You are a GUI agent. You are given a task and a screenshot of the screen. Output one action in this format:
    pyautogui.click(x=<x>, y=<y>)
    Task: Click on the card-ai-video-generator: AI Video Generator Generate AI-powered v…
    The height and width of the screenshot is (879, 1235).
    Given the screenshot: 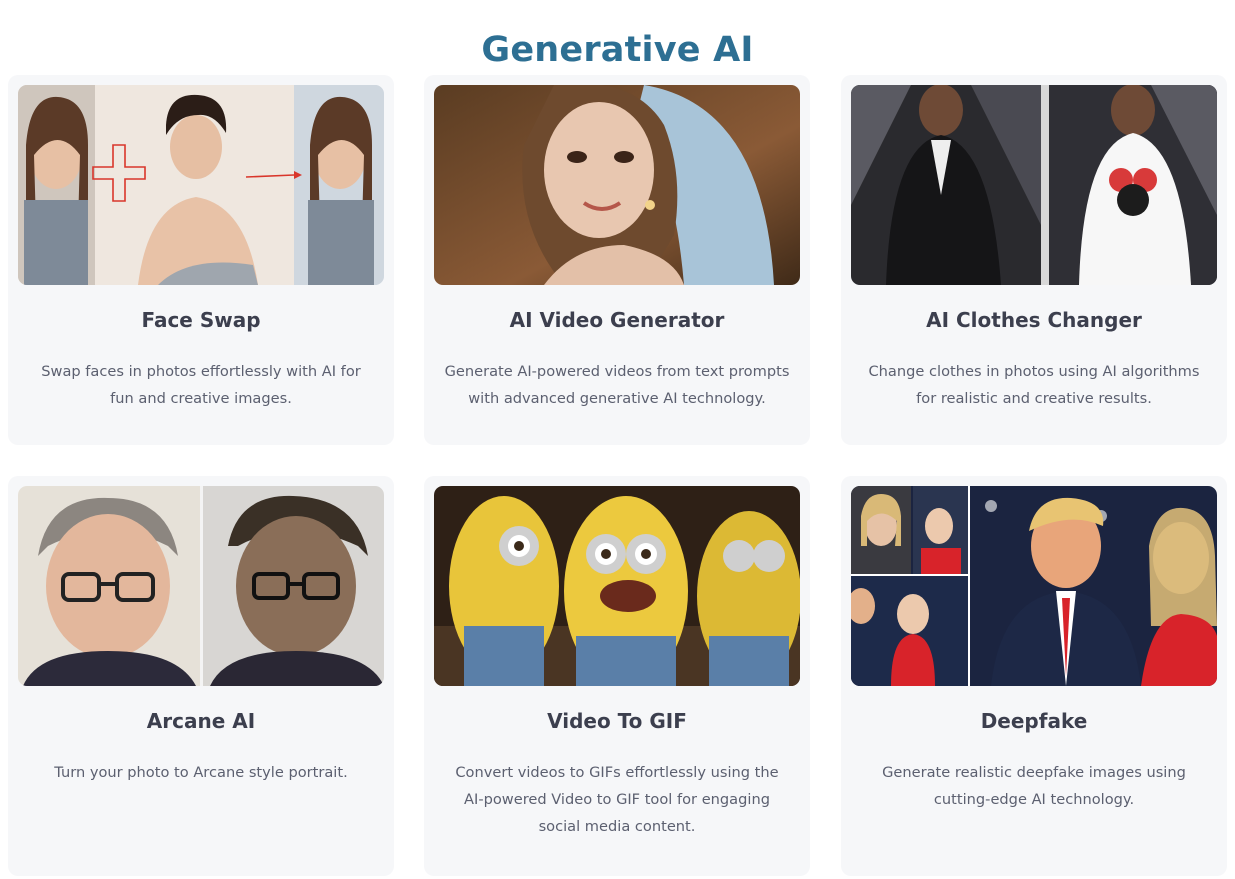 What is the action you would take?
    pyautogui.click(x=617, y=260)
    